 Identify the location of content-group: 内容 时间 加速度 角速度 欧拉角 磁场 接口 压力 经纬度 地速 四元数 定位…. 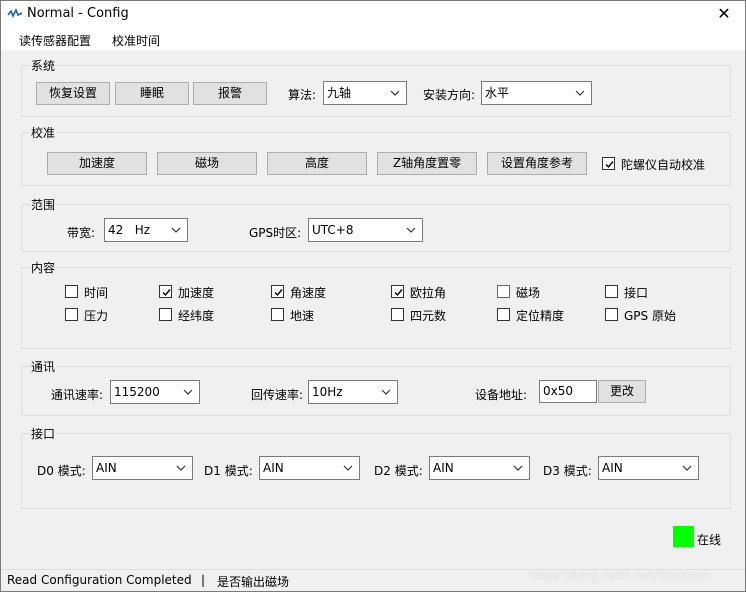
(376, 304).